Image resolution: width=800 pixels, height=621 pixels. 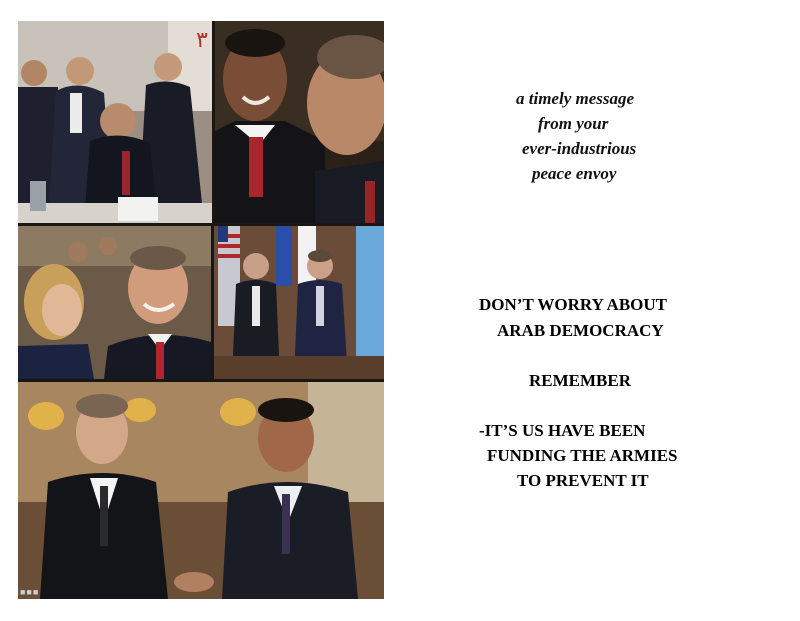 What do you see at coordinates (202, 40) in the screenshot?
I see `summit-sign-text: ٣` at bounding box center [202, 40].